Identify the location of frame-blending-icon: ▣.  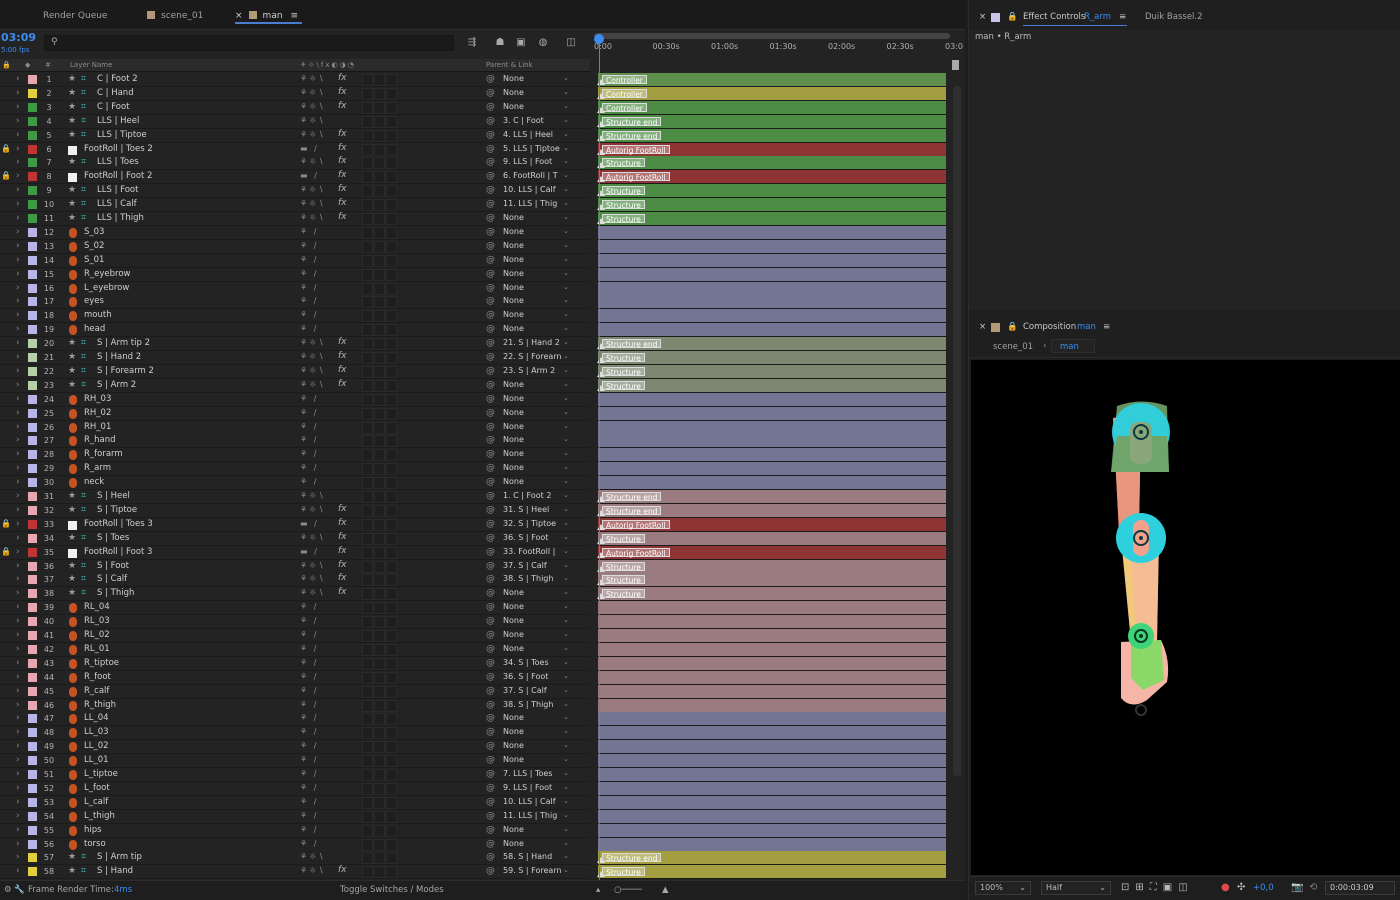
(521, 43).